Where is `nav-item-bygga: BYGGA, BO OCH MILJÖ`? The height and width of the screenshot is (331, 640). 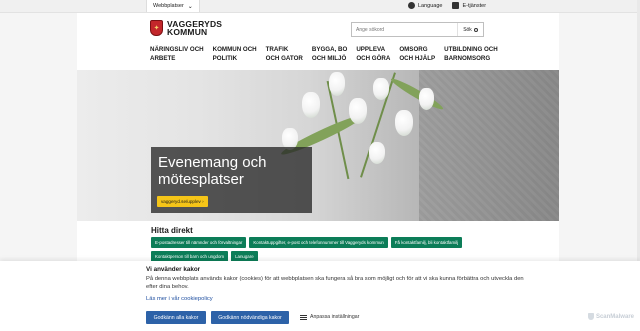 nav-item-bygga: BYGGA, BO OCH MILJÖ is located at coordinates (329, 54).